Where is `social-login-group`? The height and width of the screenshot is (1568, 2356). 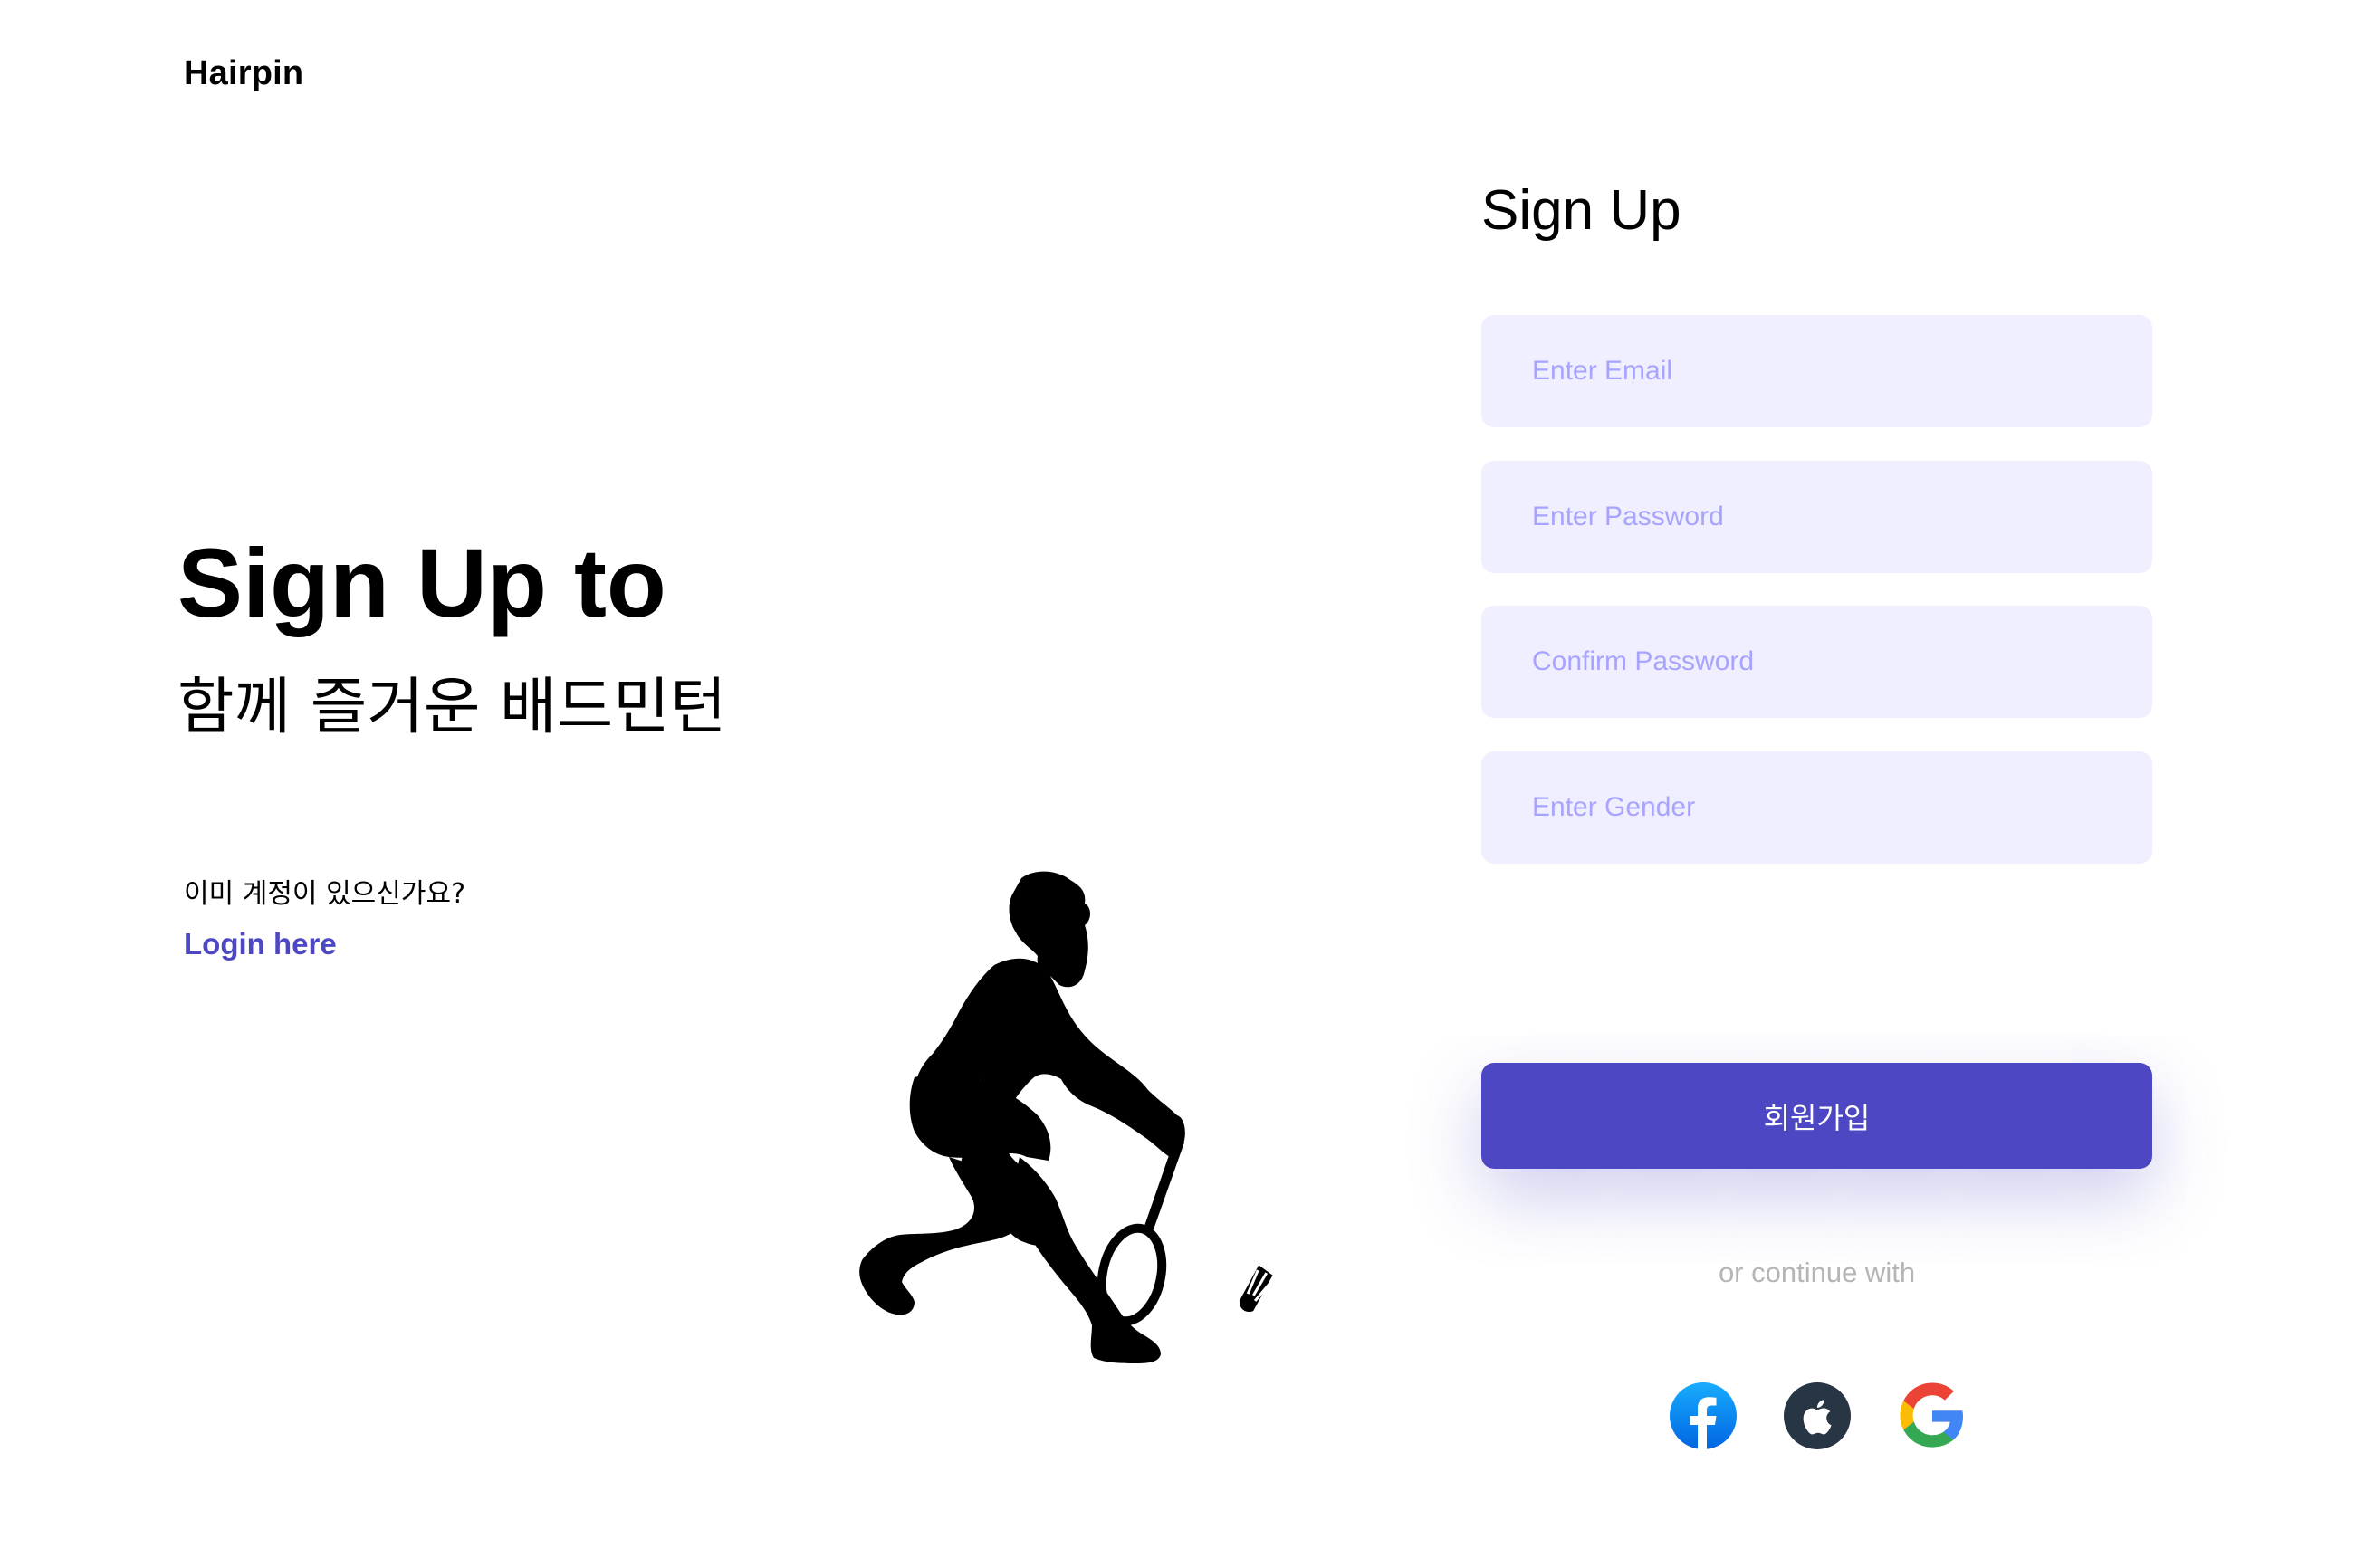 social-login-group is located at coordinates (1818, 1416).